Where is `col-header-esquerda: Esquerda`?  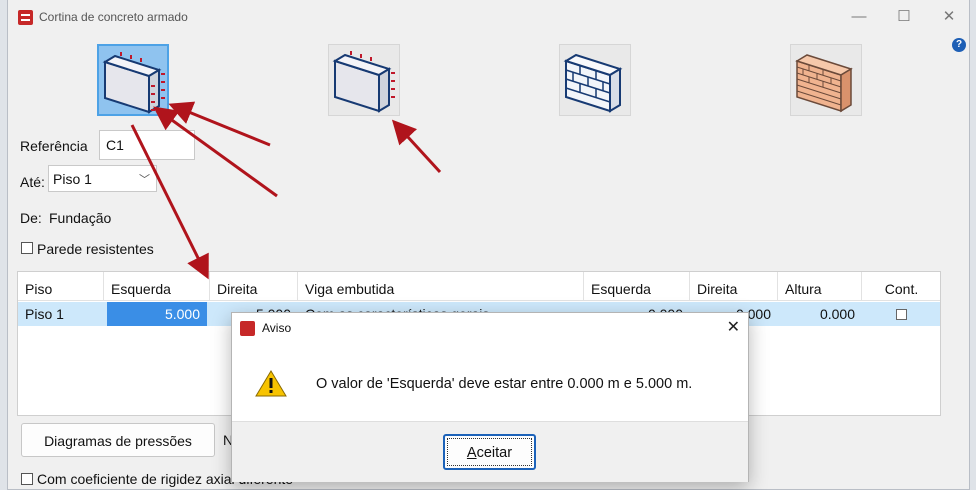 col-header-esquerda: Esquerda is located at coordinates (157, 286).